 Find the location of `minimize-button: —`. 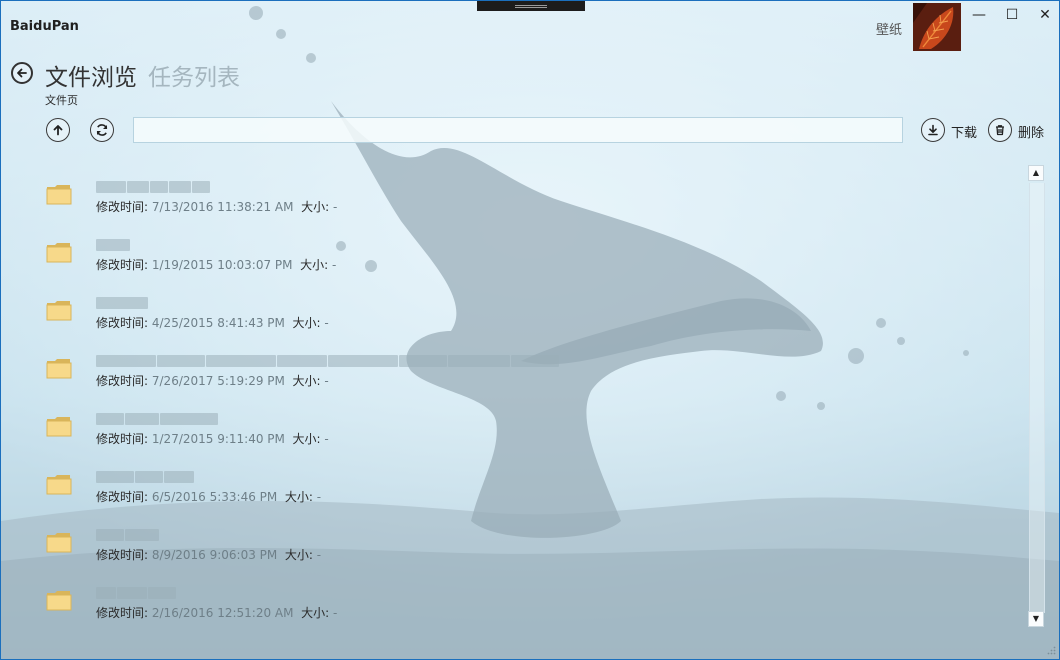

minimize-button: — is located at coordinates (979, 15).